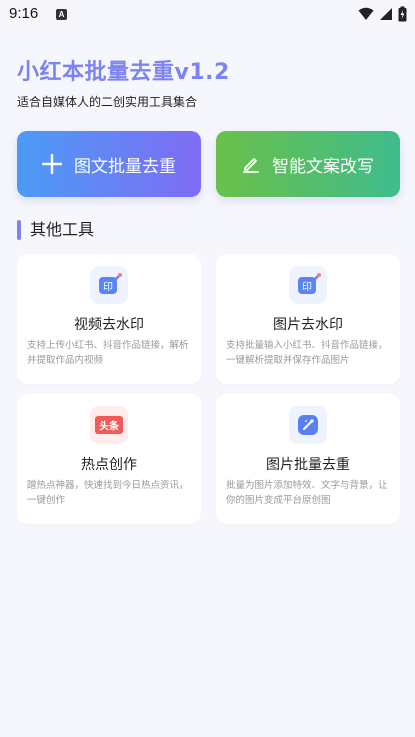 This screenshot has width=415, height=737. I want to click on signal-icon, so click(386, 14).